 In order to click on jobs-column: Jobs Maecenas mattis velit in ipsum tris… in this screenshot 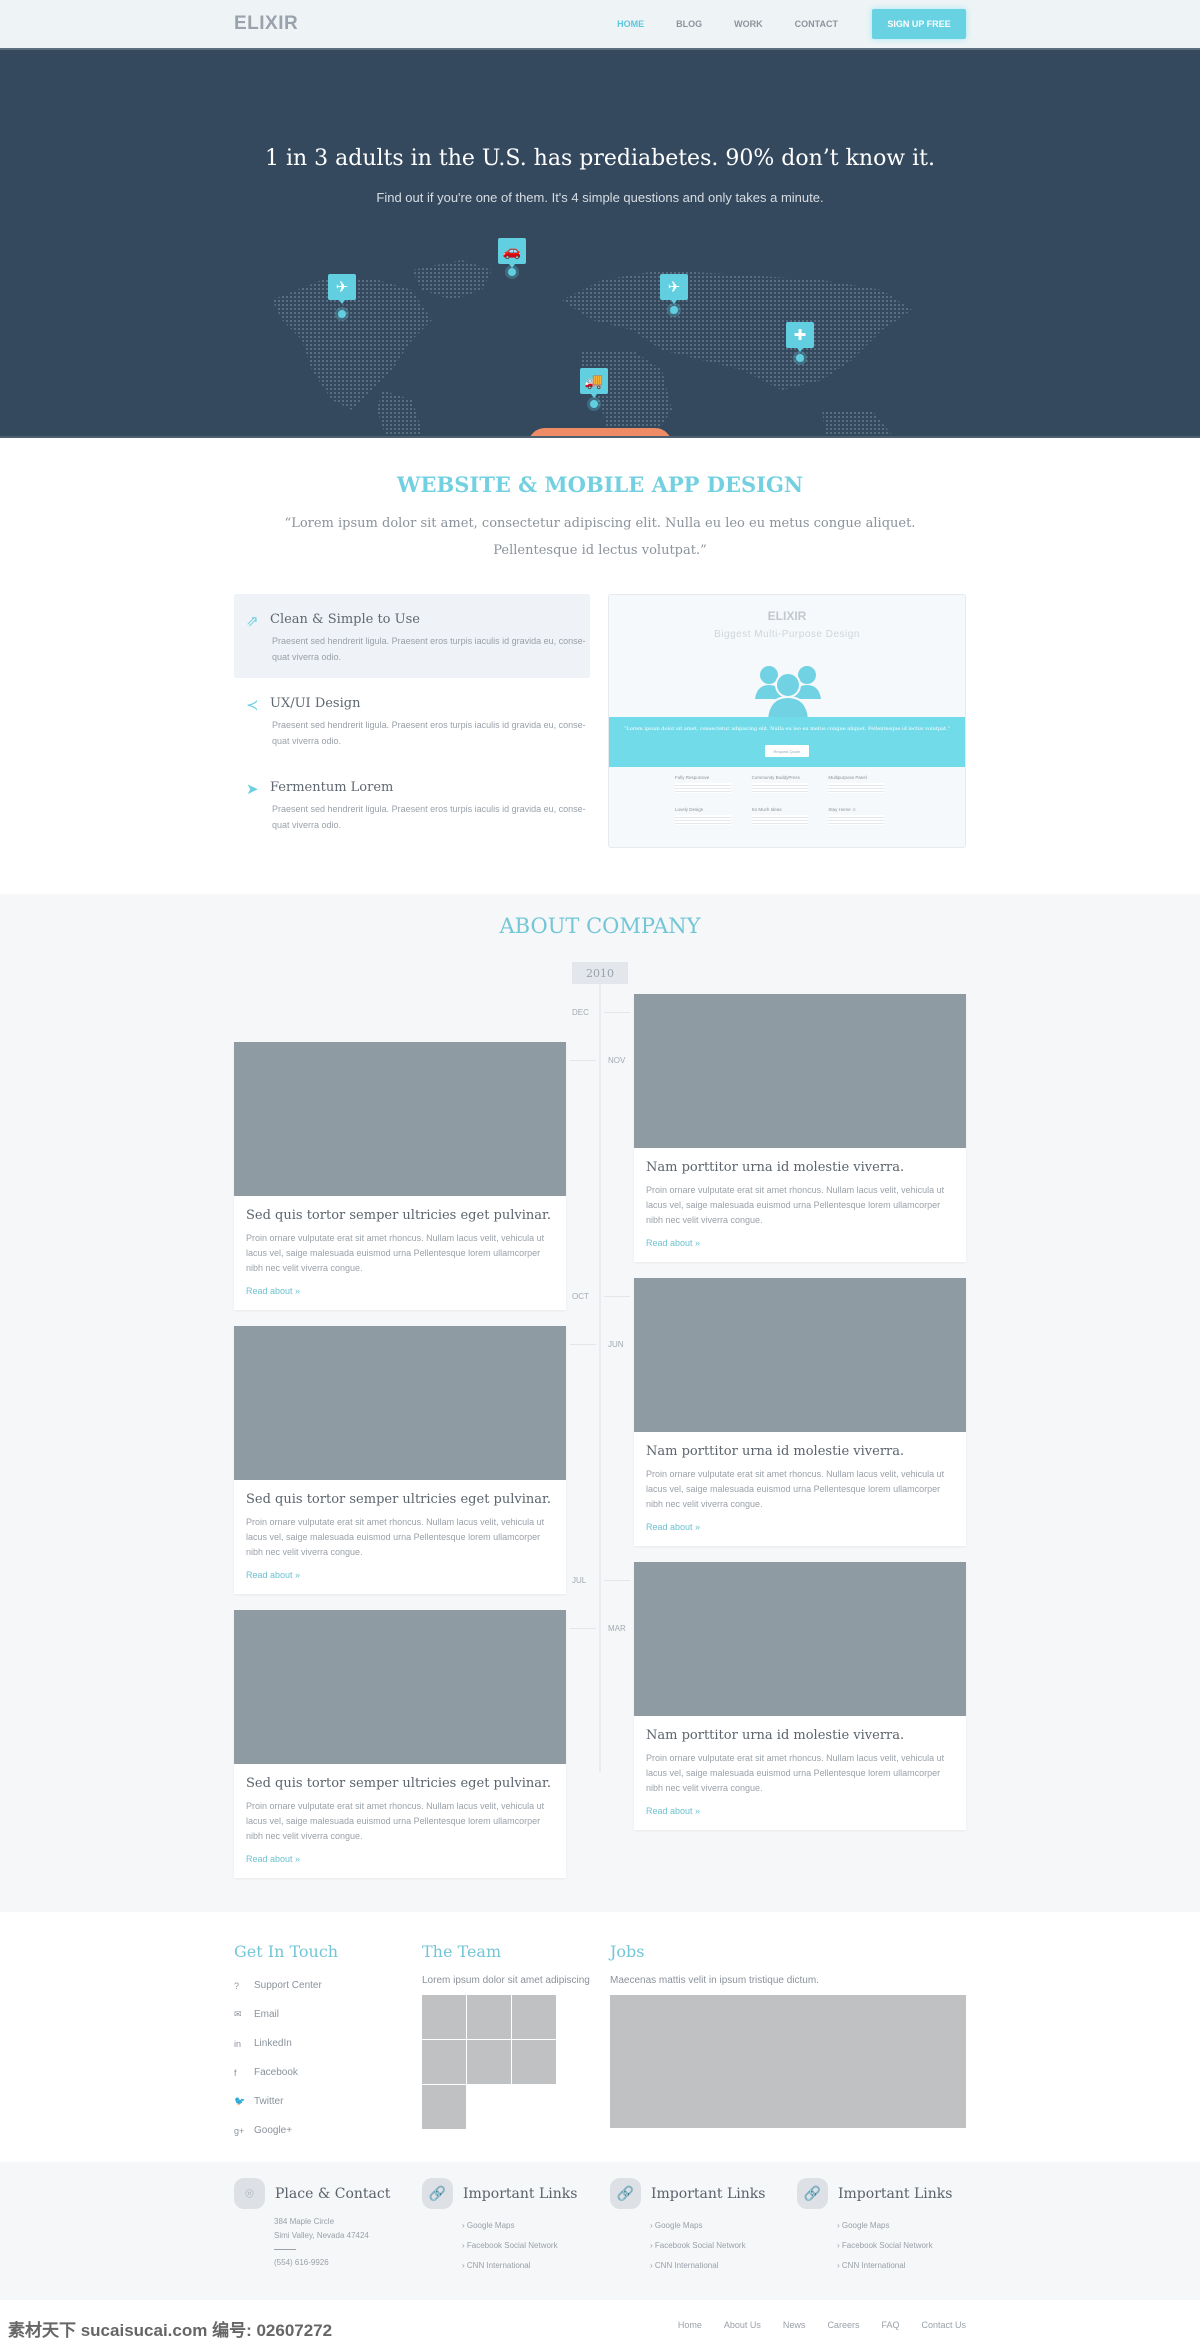, I will do `click(788, 2035)`.